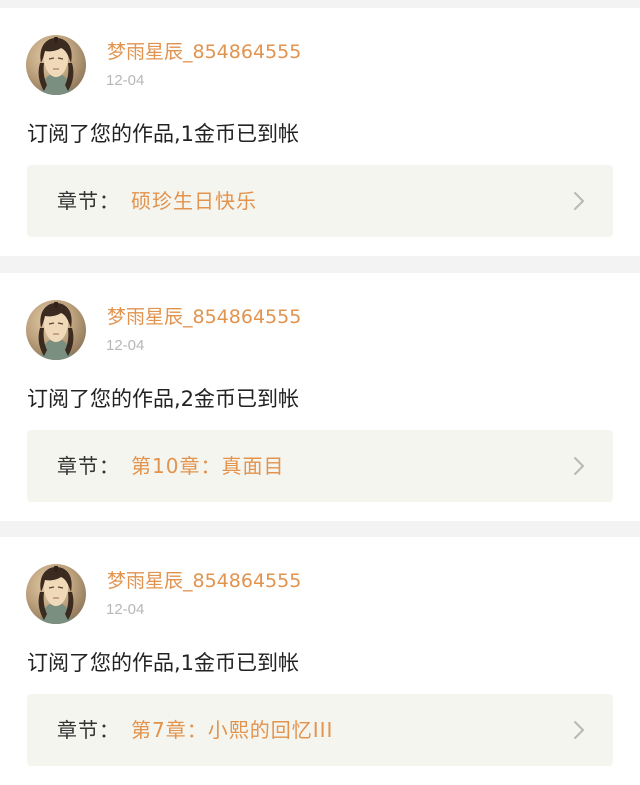 The image size is (640, 785). Describe the element at coordinates (232, 730) in the screenshot. I see `chapter-title: 第7章：小熙的回忆III` at that location.